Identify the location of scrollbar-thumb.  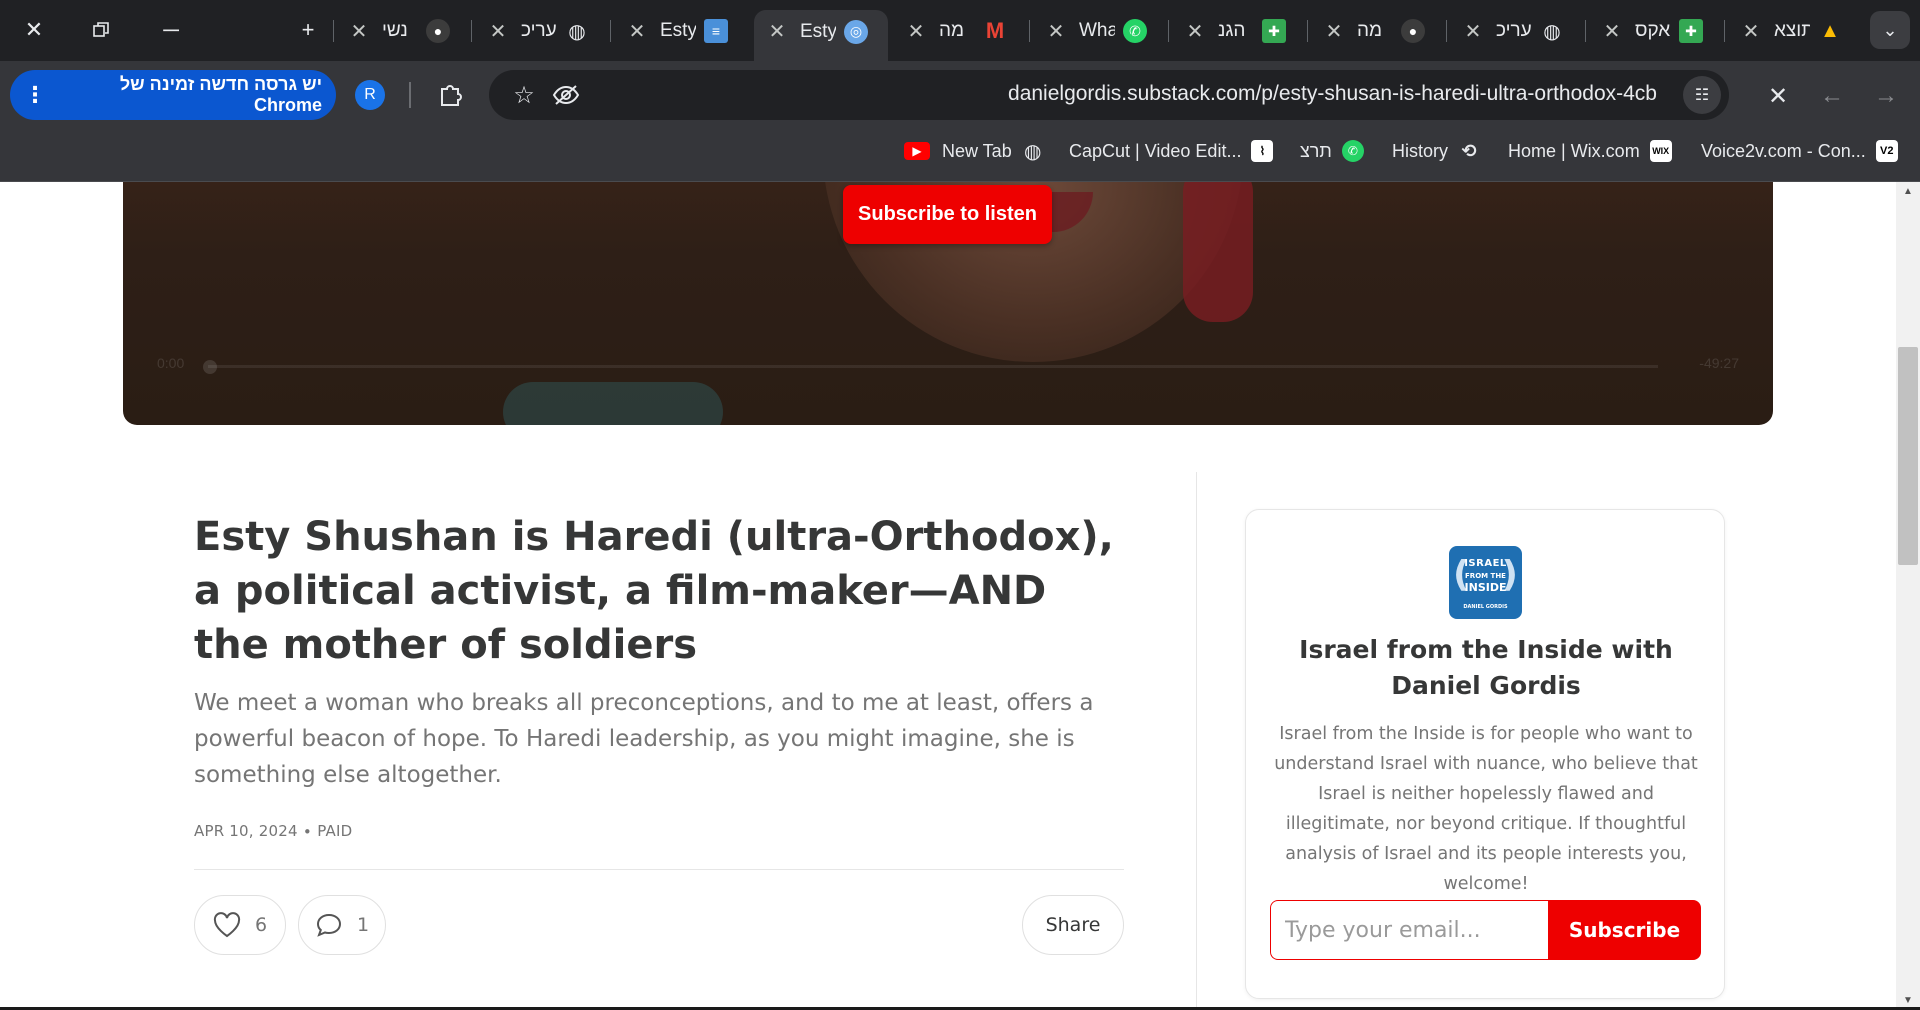
(1908, 456).